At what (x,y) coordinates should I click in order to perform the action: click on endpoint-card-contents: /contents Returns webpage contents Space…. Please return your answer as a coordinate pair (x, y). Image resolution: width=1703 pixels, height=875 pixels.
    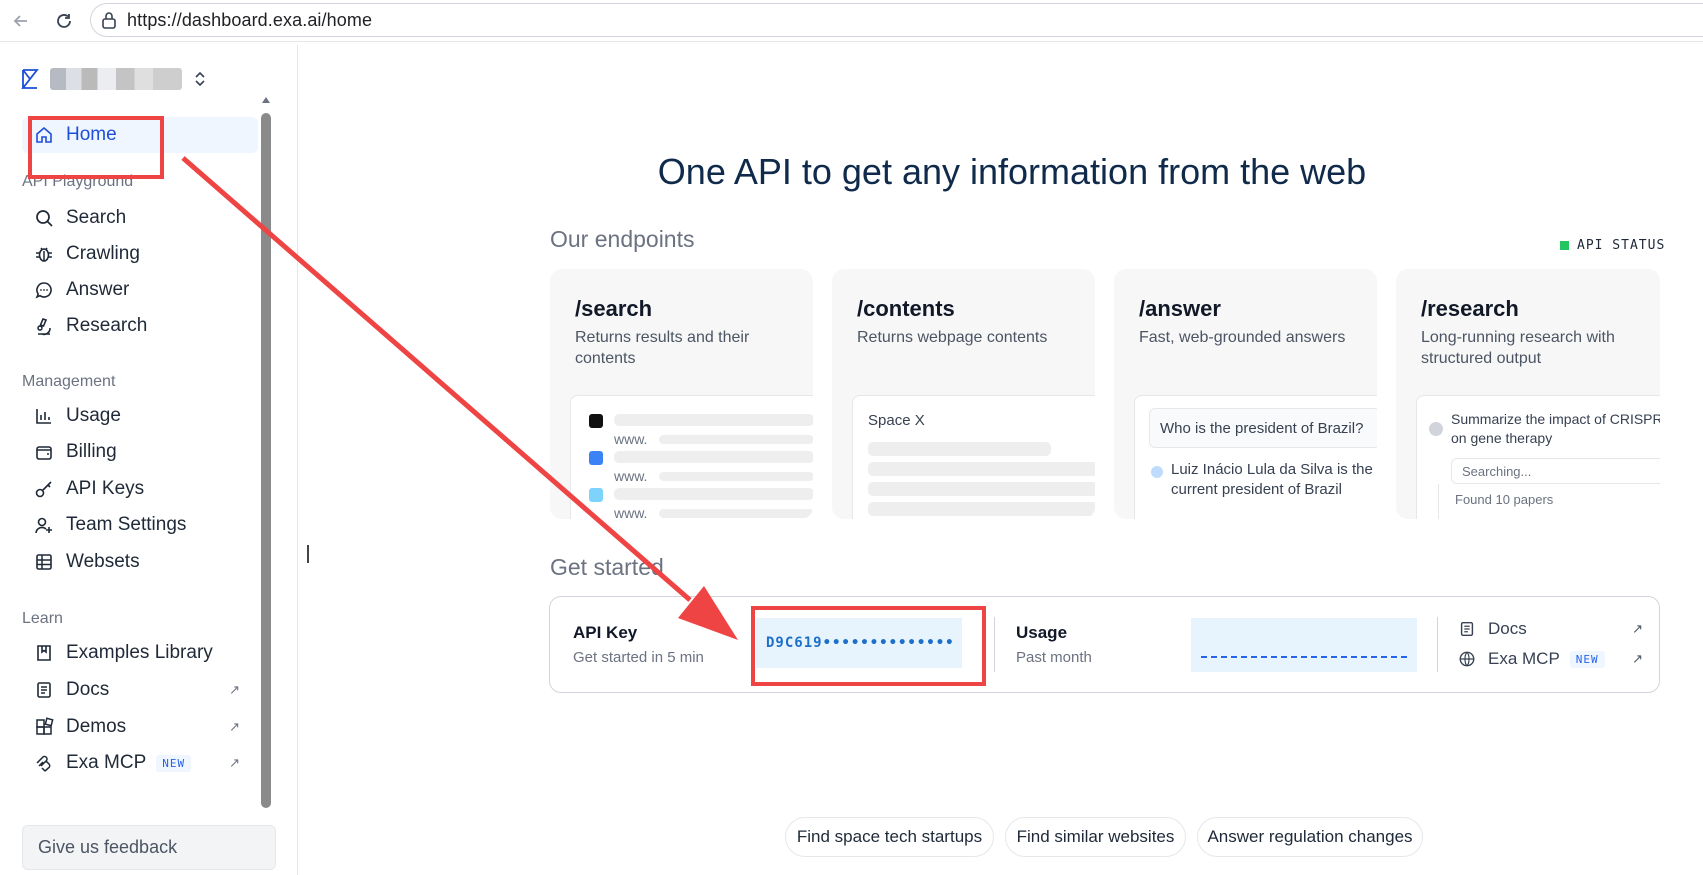
    Looking at the image, I should click on (963, 394).